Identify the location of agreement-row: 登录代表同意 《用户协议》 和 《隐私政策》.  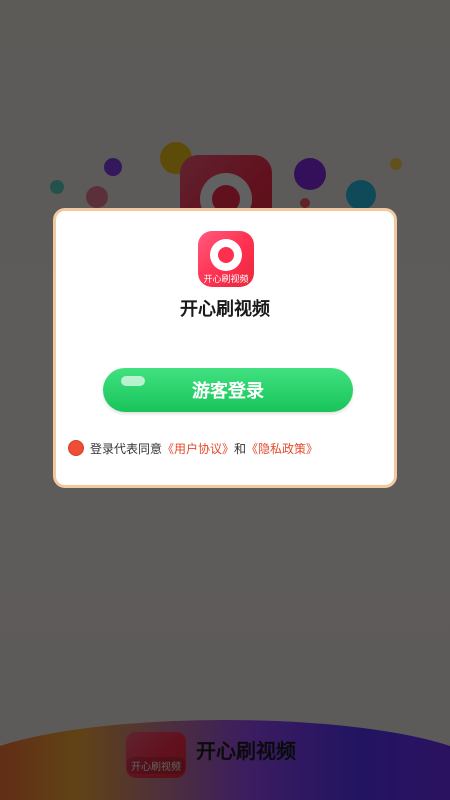
(233, 448).